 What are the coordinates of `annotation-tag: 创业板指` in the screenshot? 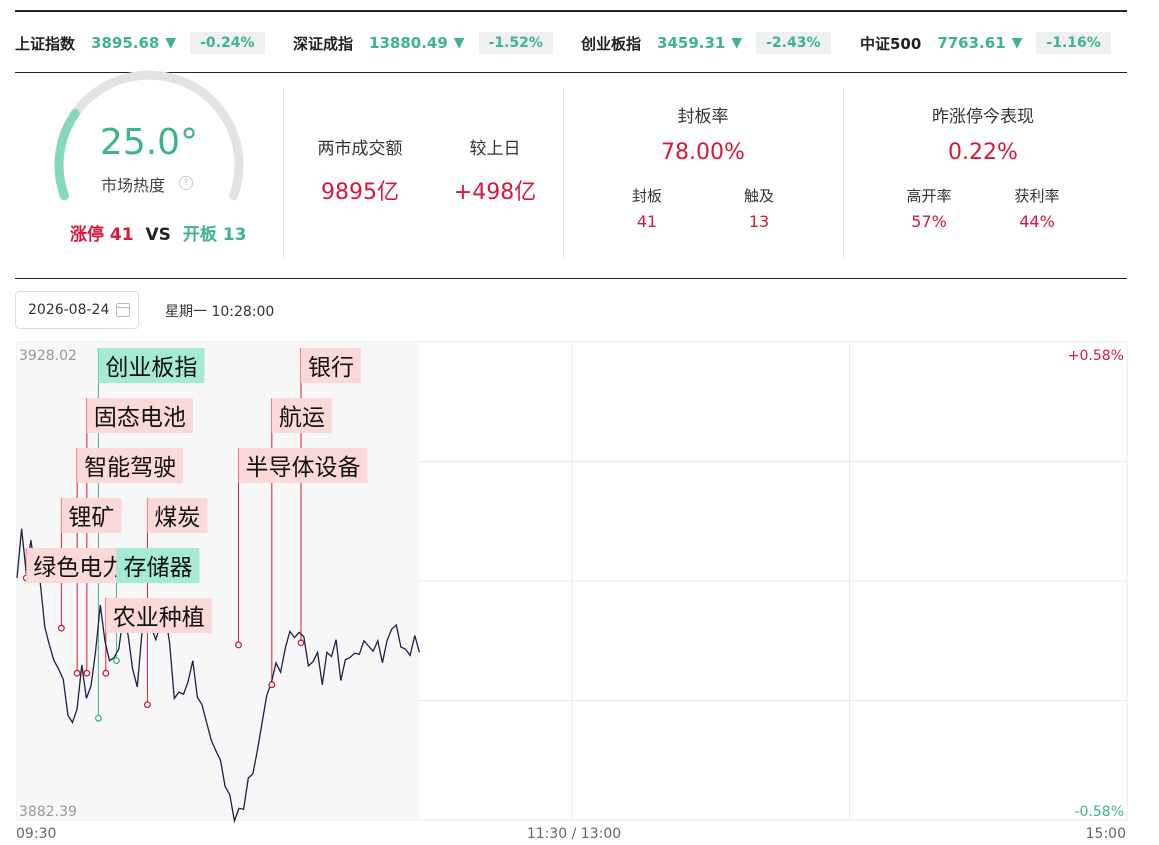 It's located at (151, 365).